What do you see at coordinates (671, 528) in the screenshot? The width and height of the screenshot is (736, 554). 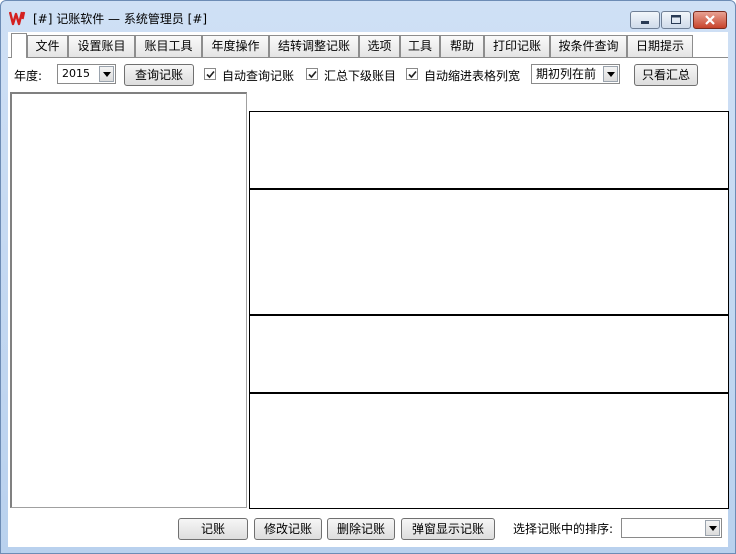 I see `sort-select` at bounding box center [671, 528].